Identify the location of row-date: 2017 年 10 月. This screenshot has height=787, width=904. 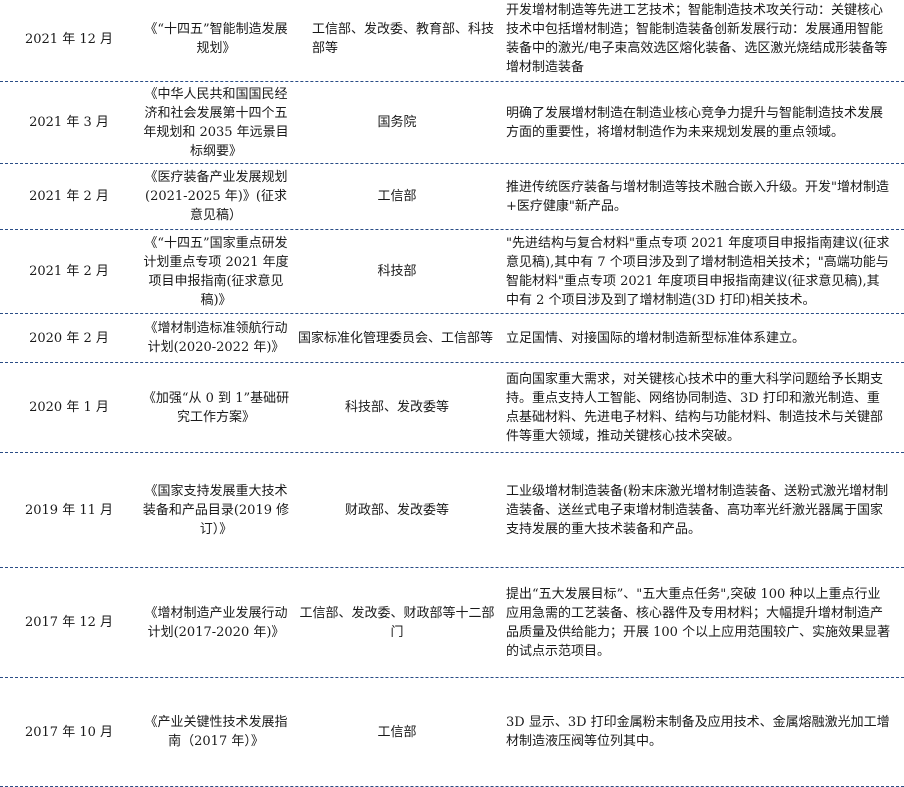
(69, 732).